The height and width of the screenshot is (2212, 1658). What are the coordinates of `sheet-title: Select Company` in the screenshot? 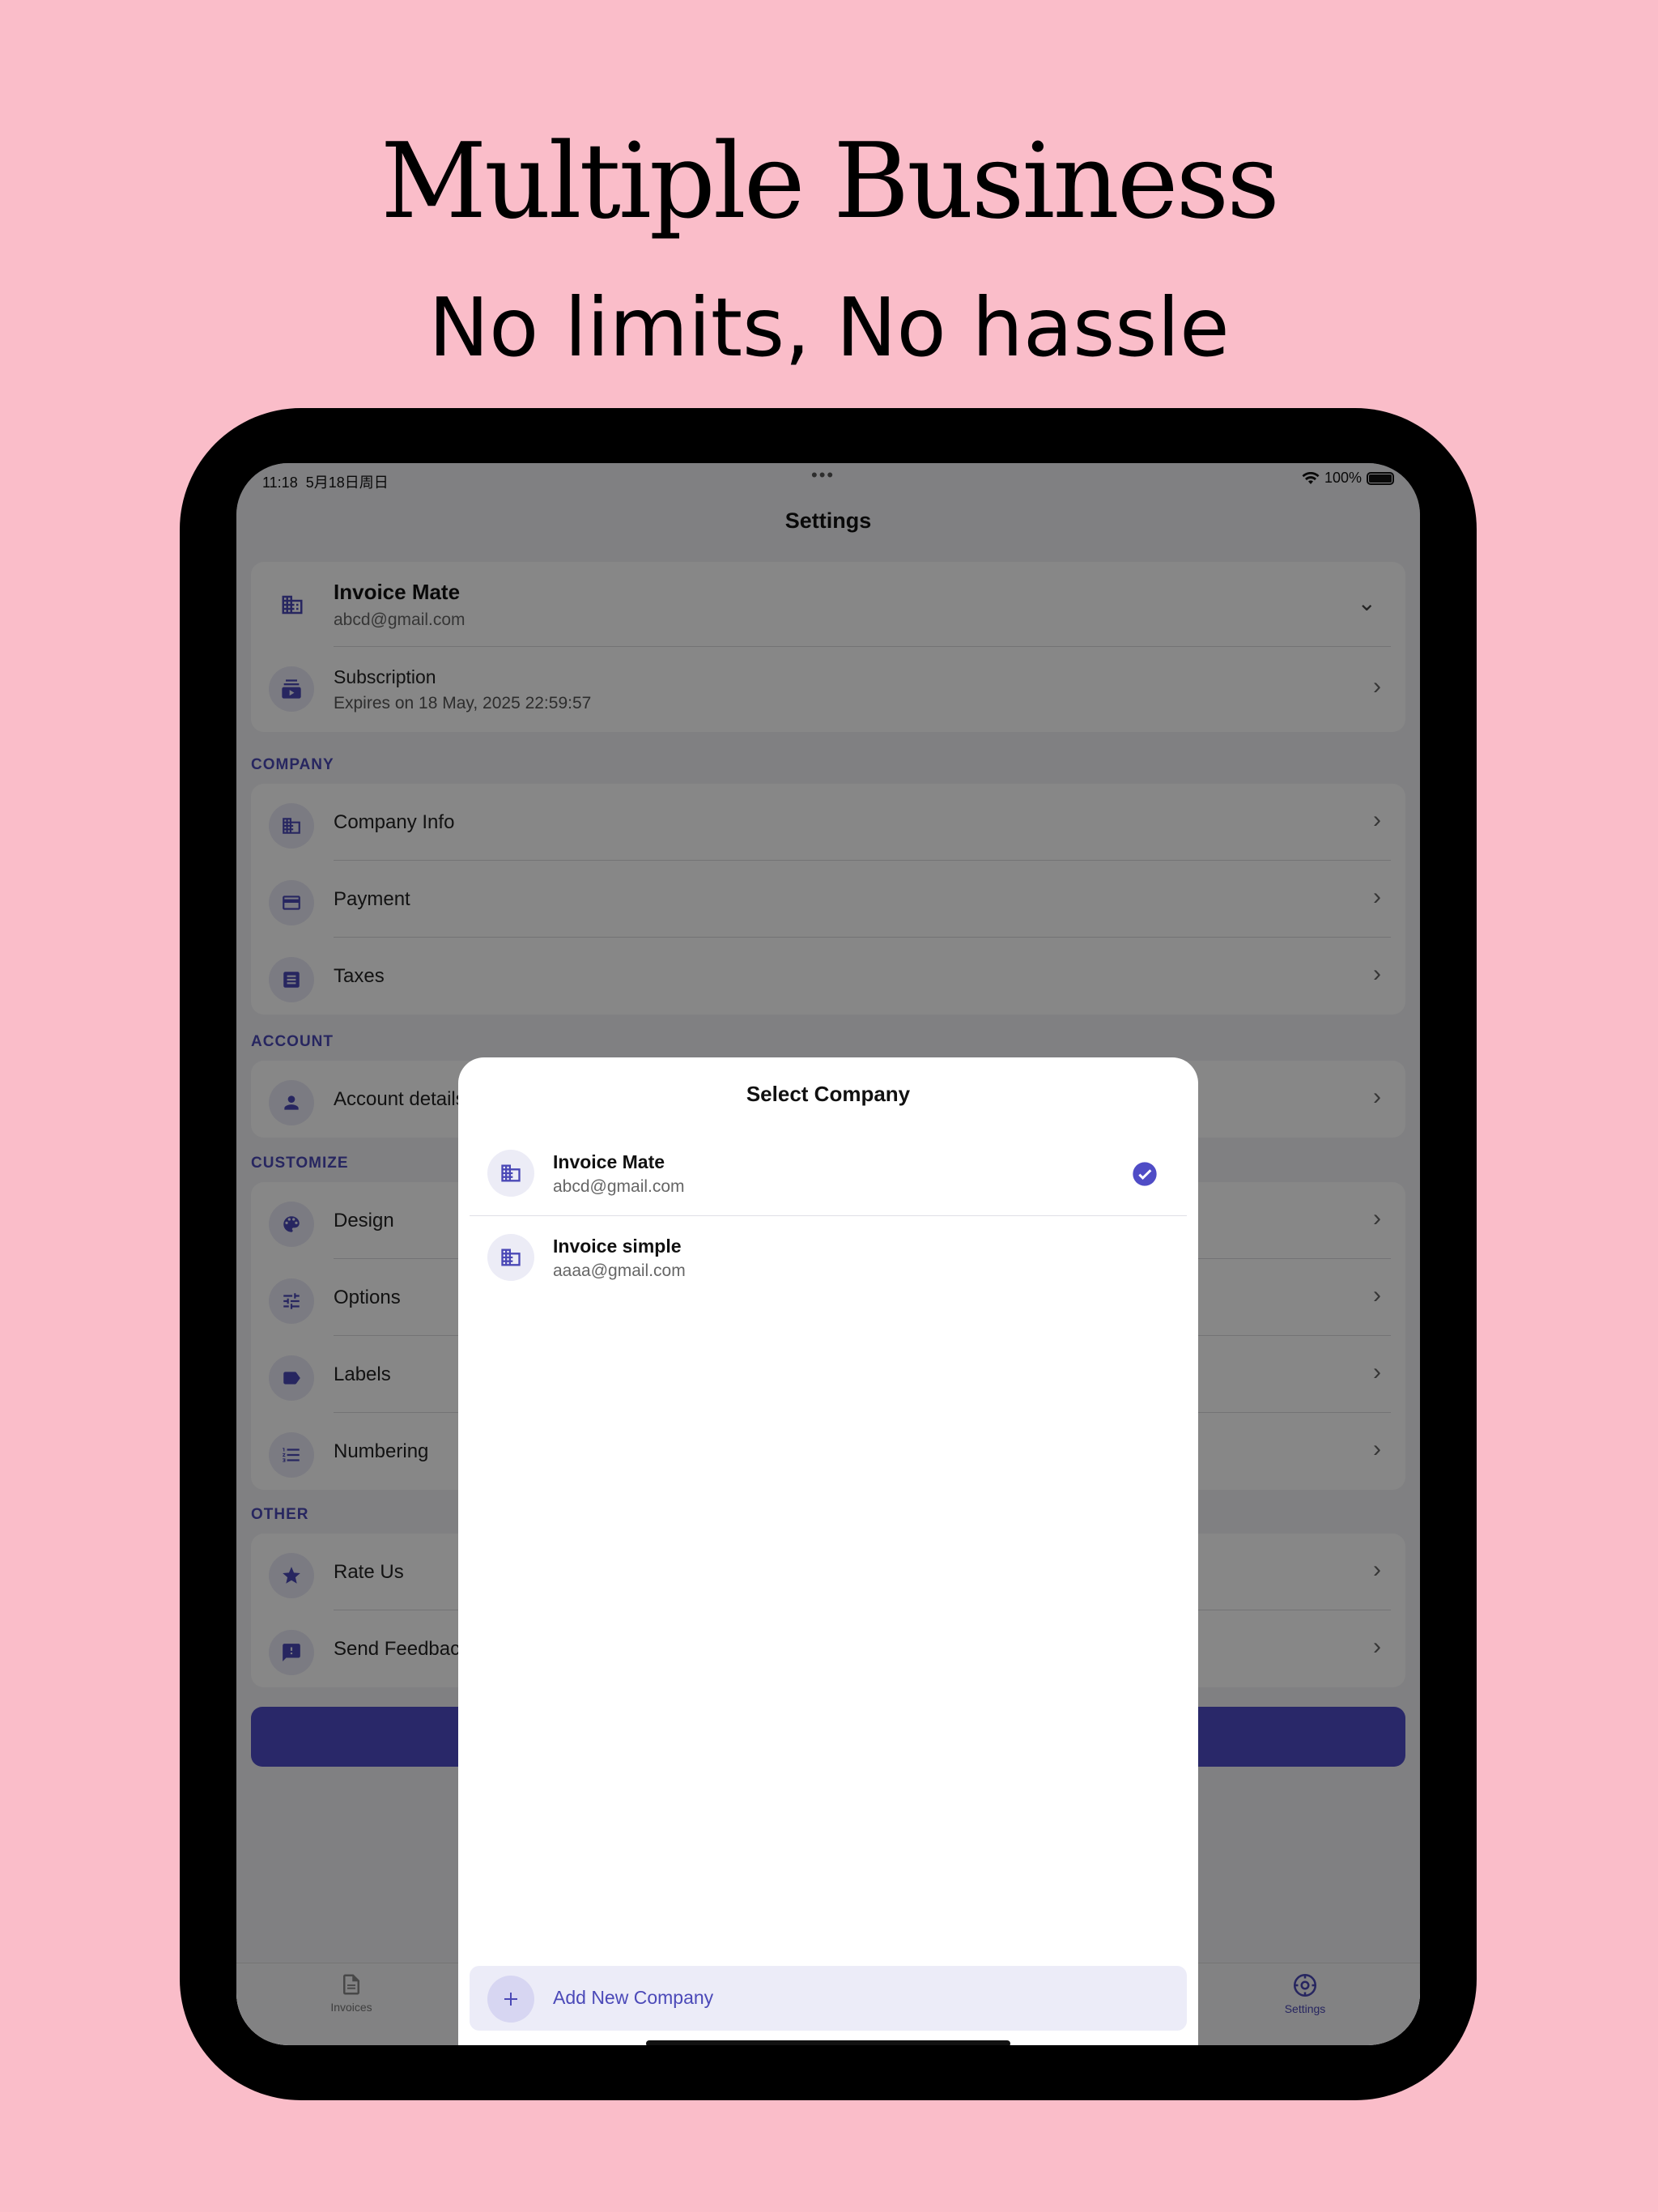 It's located at (828, 1094).